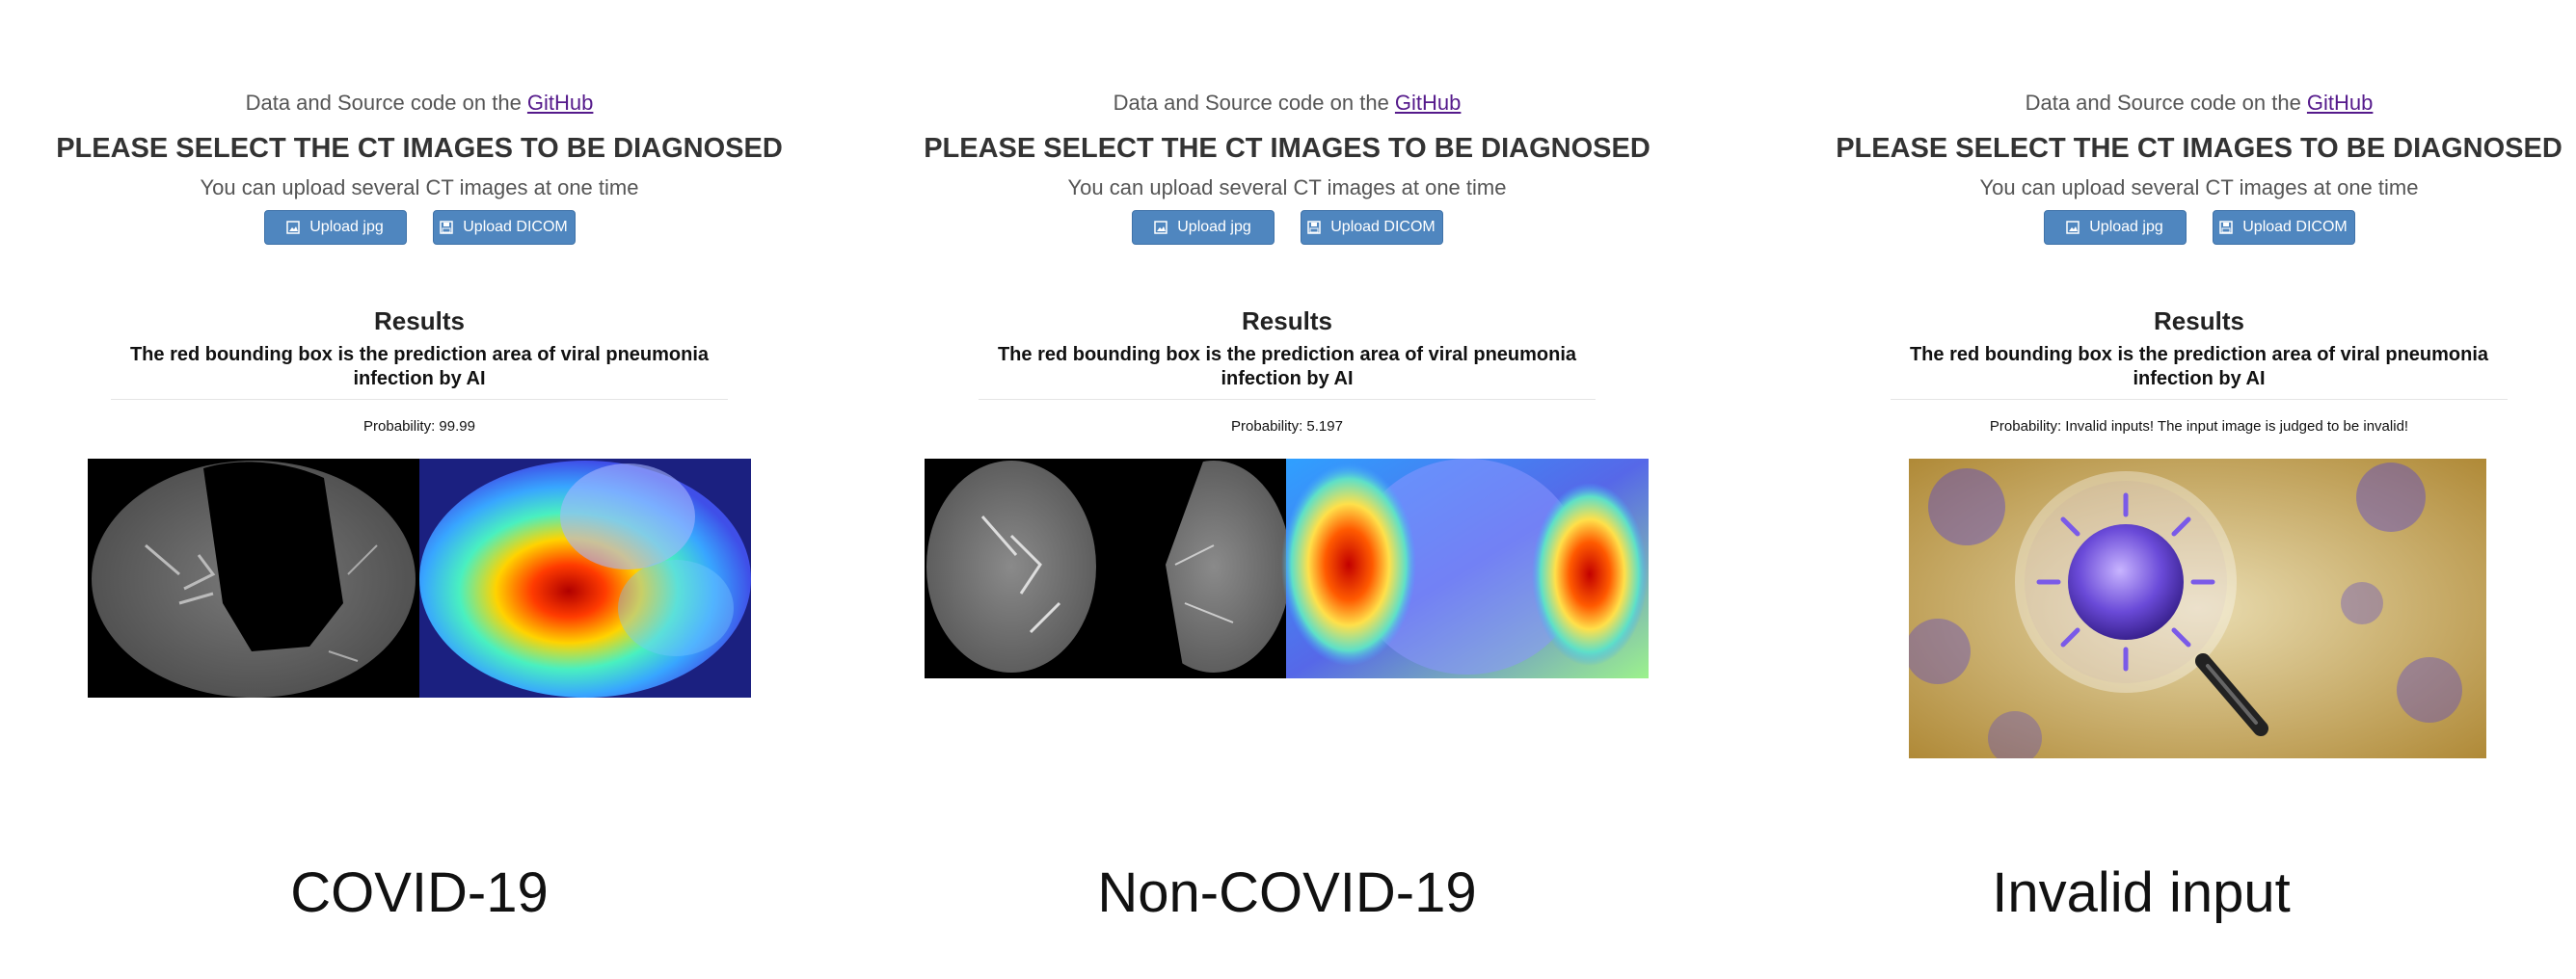 The width and height of the screenshot is (2576, 979). Describe the element at coordinates (420, 892) in the screenshot. I see `panel-caption: COVID-19` at that location.